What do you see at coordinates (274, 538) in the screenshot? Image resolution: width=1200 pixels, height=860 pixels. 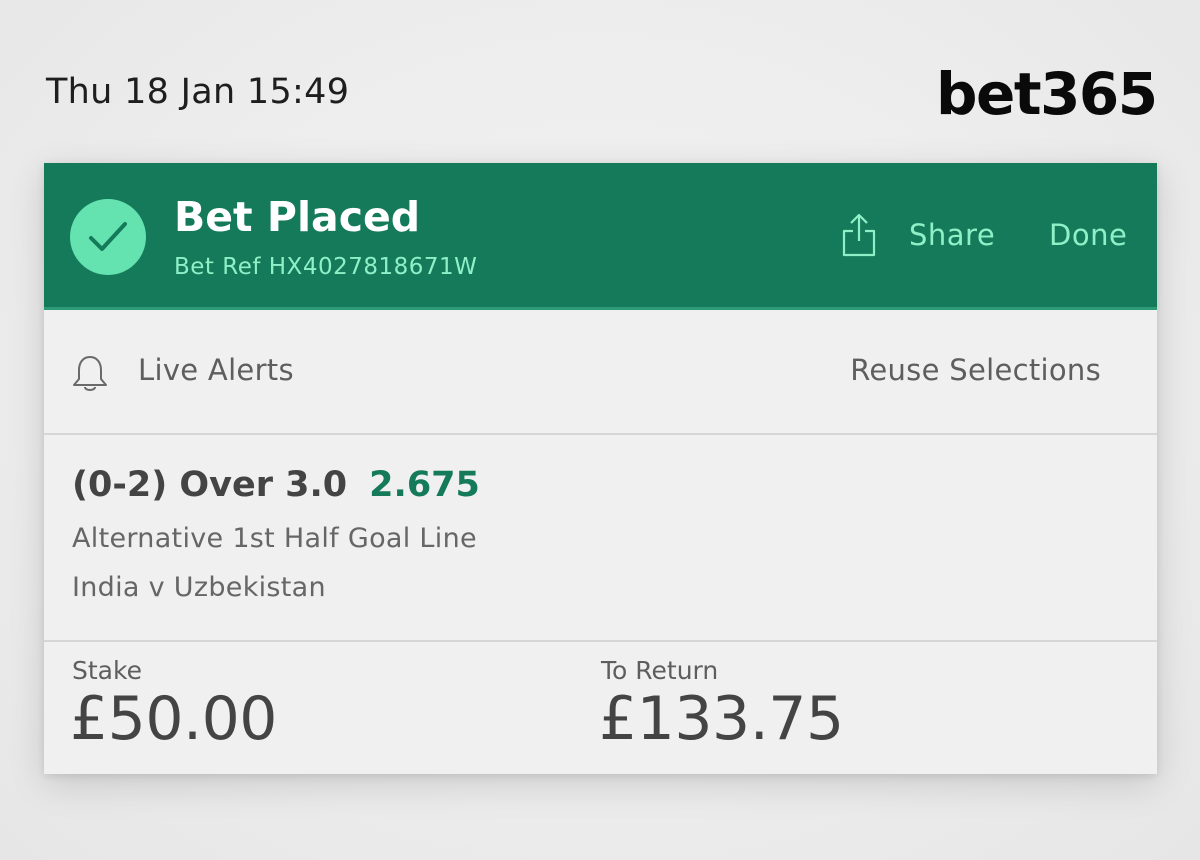 I see `selection-market: Alternative 1st Half Goal Line` at bounding box center [274, 538].